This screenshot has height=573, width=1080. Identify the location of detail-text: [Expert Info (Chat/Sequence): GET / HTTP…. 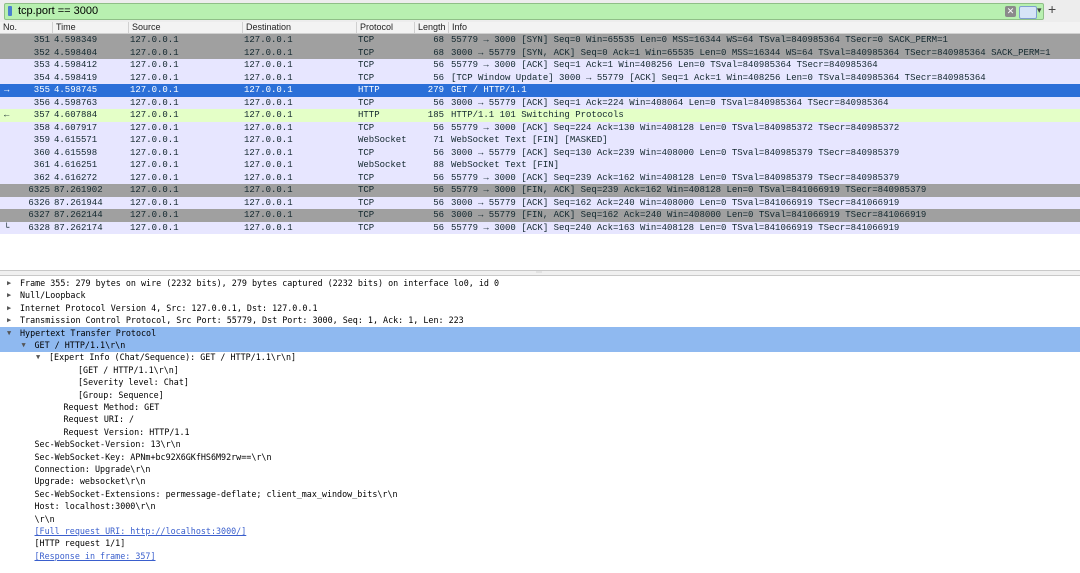
(173, 357).